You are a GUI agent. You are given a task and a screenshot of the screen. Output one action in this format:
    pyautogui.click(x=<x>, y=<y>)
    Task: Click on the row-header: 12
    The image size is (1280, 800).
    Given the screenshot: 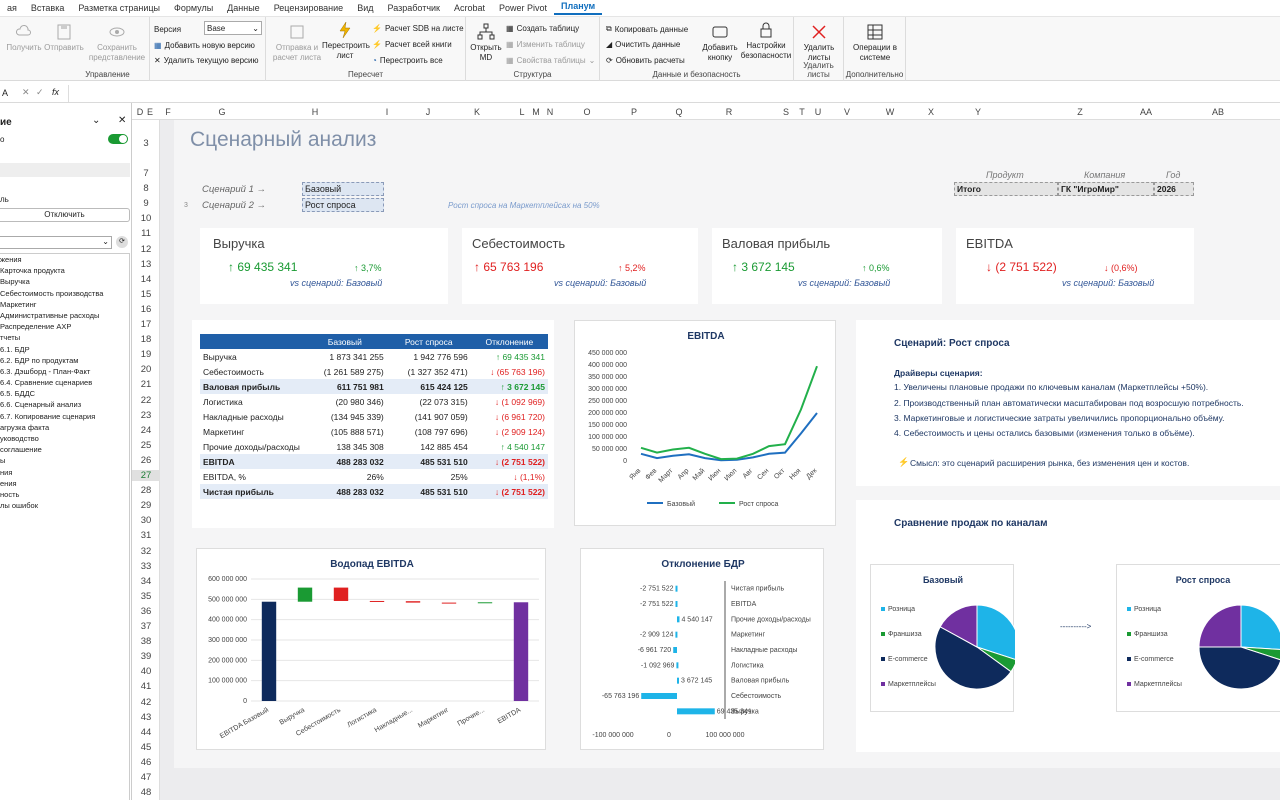 What is the action you would take?
    pyautogui.click(x=146, y=249)
    